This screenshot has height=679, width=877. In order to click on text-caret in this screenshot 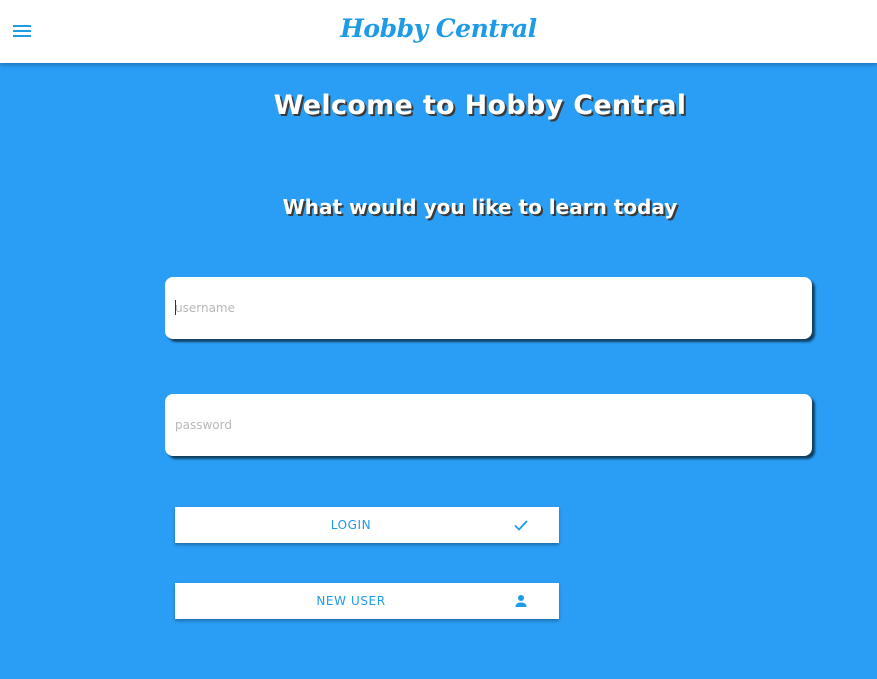, I will do `click(175, 307)`.